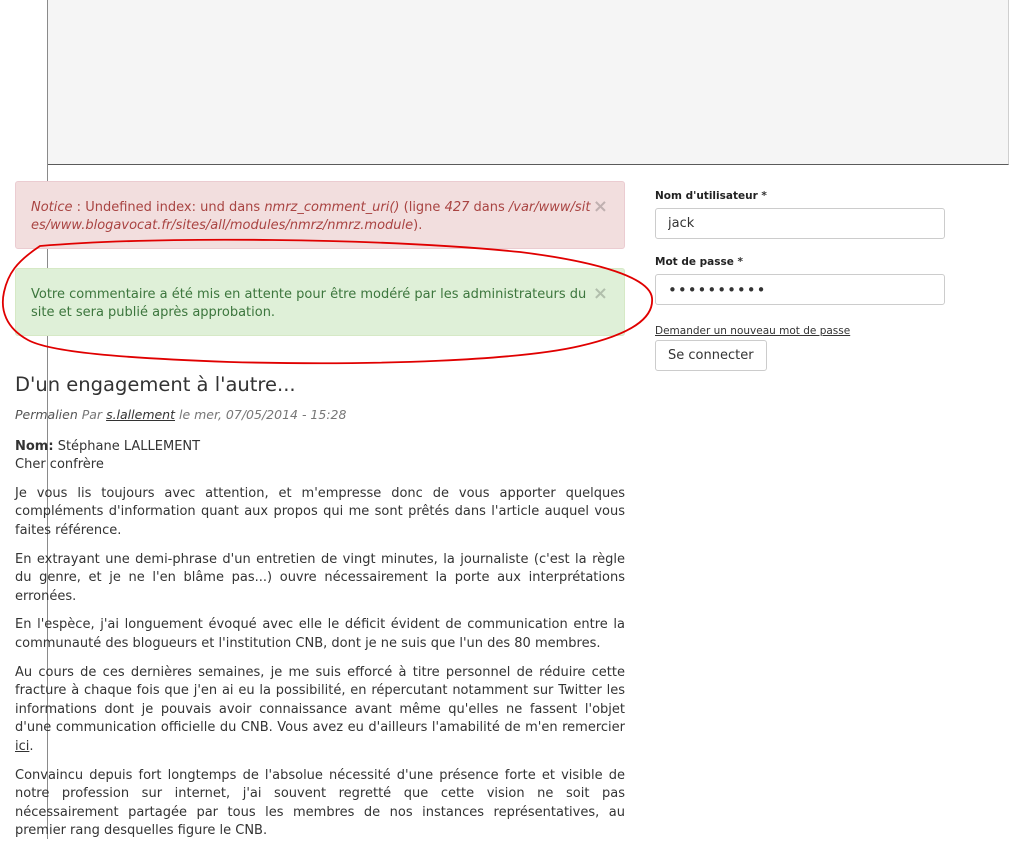 The height and width of the screenshot is (851, 1009). I want to click on author-block: Nom: Stéphane LALLEMENT Cher confrère, so click(320, 456).